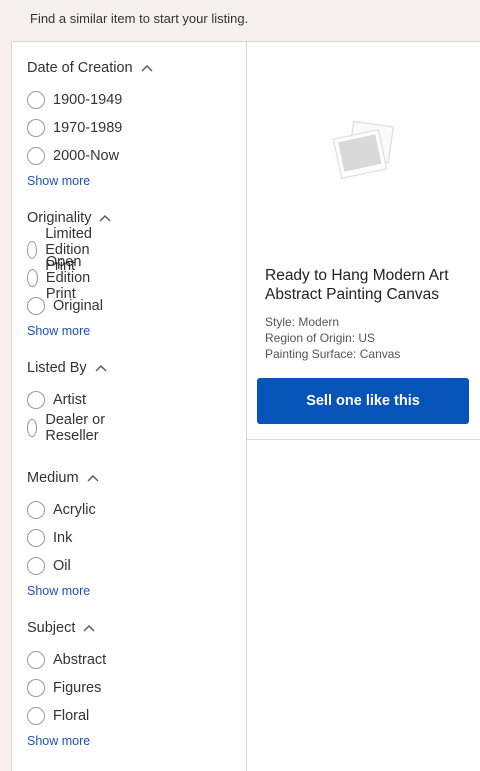 The image size is (480, 771). I want to click on filter-option: 1970-1989, so click(74, 128).